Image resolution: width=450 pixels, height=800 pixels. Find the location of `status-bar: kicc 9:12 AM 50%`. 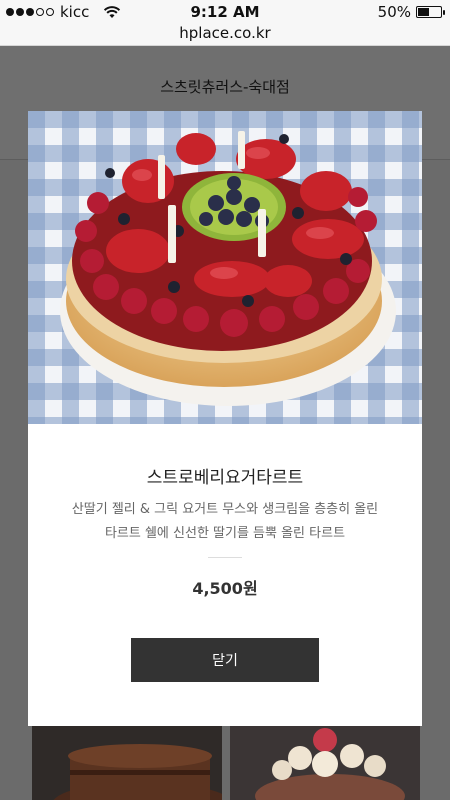

status-bar: kicc 9:12 AM 50% is located at coordinates (225, 12).